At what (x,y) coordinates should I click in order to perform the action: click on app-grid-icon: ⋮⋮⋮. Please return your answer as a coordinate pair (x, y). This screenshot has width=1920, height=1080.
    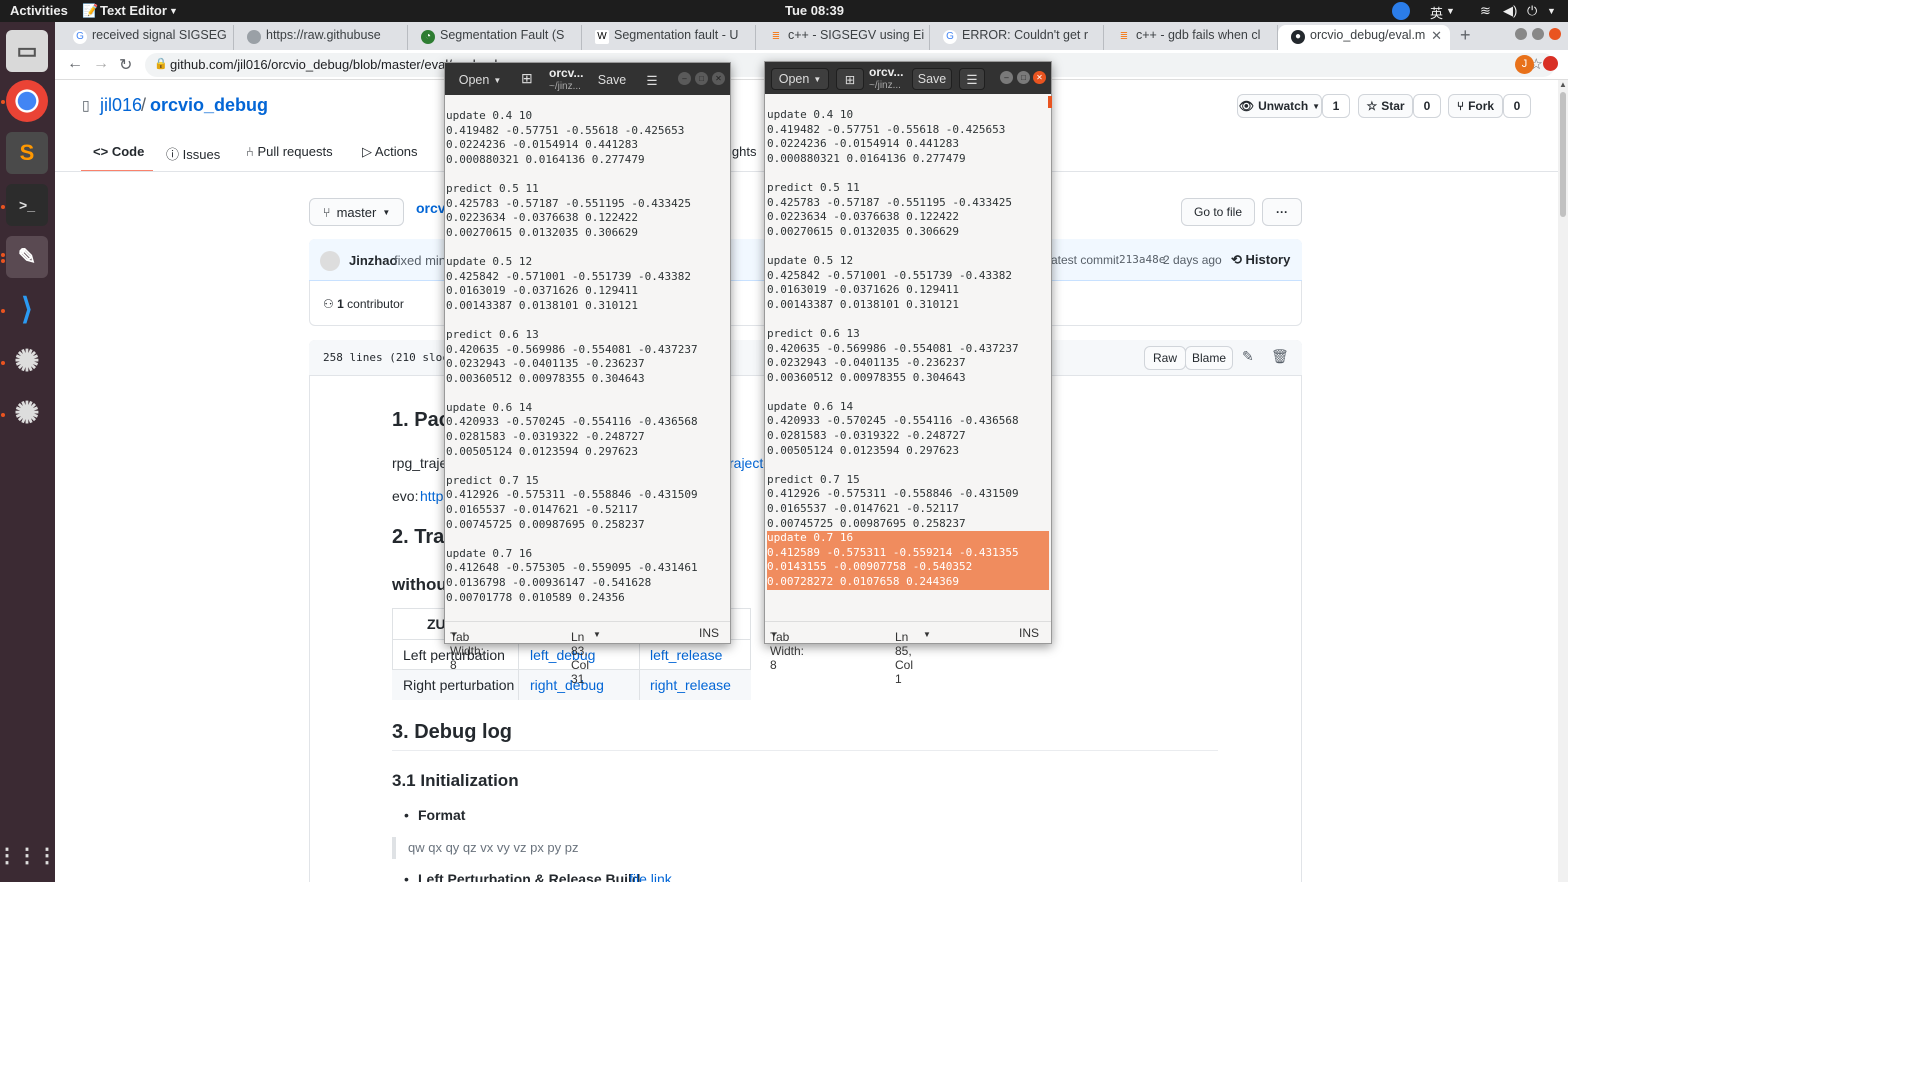
    Looking at the image, I should click on (28, 855).